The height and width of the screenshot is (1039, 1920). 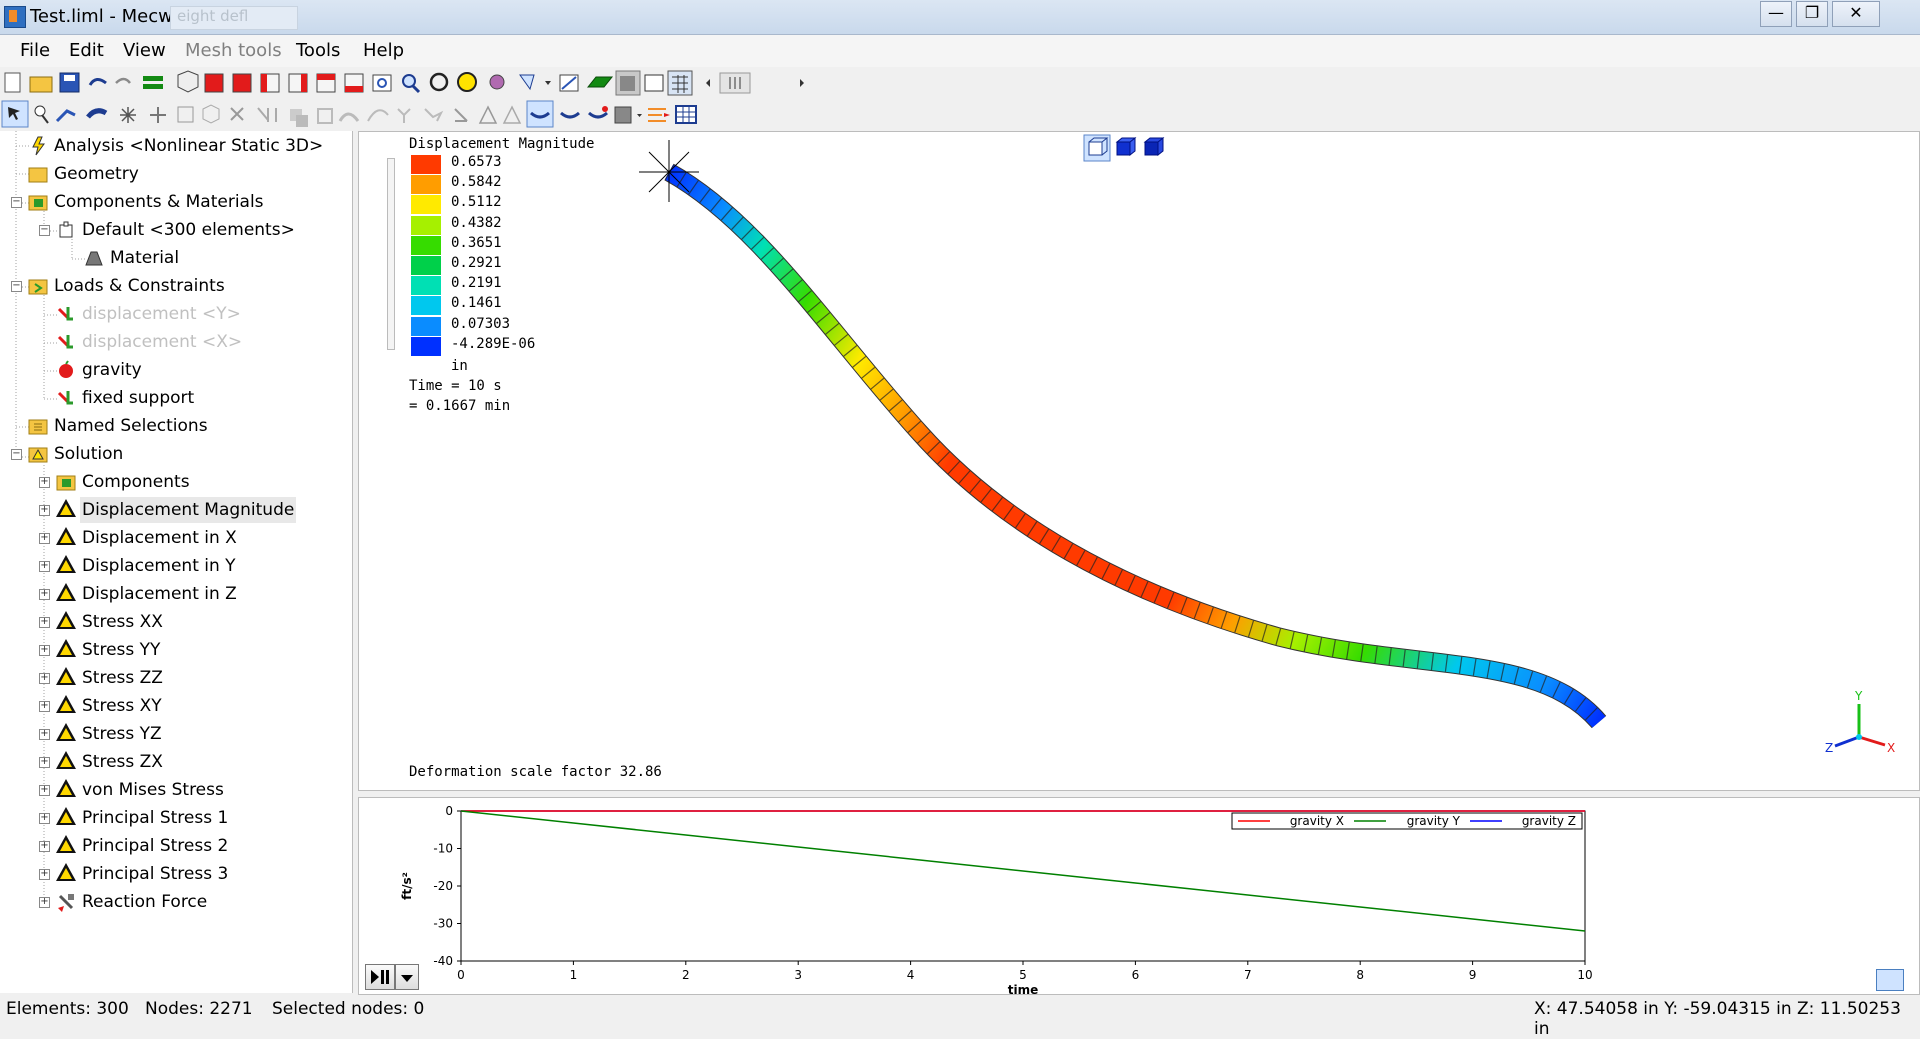 What do you see at coordinates (270, 83) in the screenshot?
I see `view-left-icon` at bounding box center [270, 83].